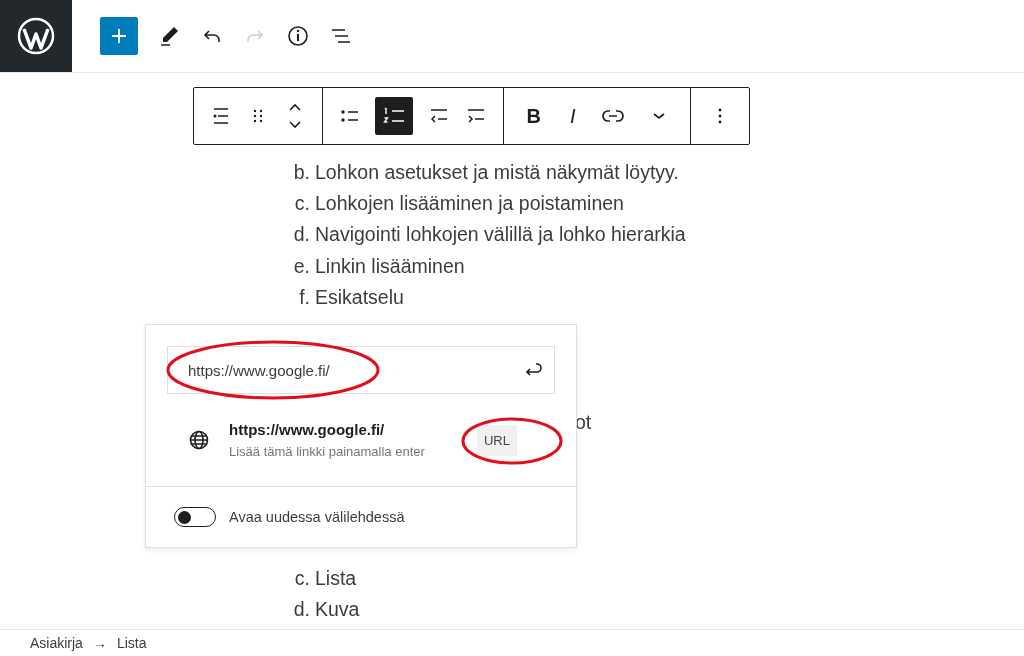 The width and height of the screenshot is (1024, 656). Describe the element at coordinates (131, 643) in the screenshot. I see `breadcrumb-item: Lista` at that location.